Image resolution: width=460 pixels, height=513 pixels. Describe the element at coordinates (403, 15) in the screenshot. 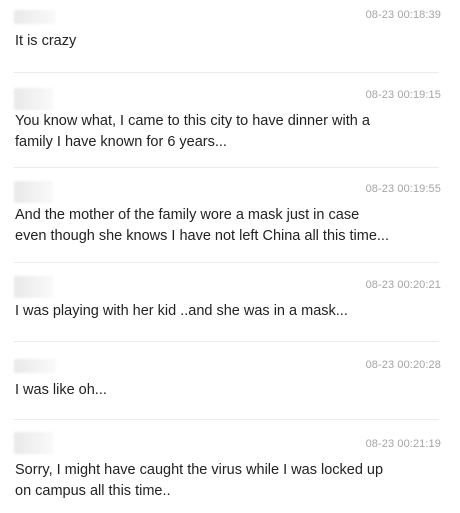

I see `message-timestamp: 08-23 00:18:39` at that location.